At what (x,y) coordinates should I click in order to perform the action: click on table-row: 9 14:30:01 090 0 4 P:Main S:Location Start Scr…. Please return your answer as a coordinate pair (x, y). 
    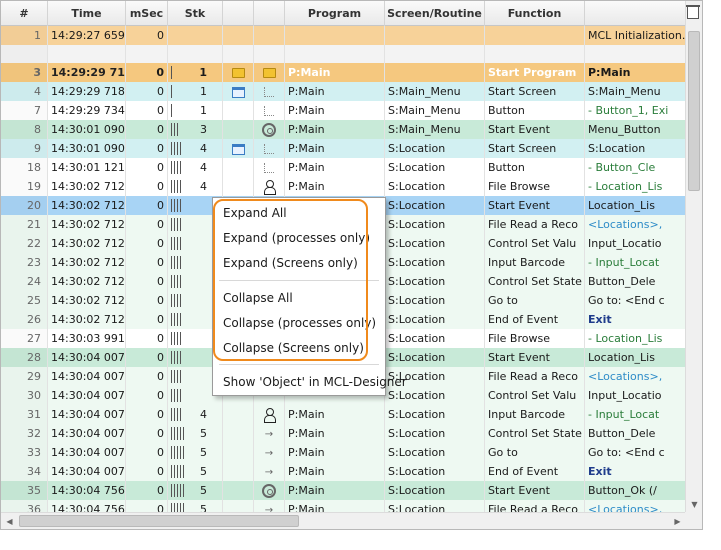
    Looking at the image, I should click on (343, 148).